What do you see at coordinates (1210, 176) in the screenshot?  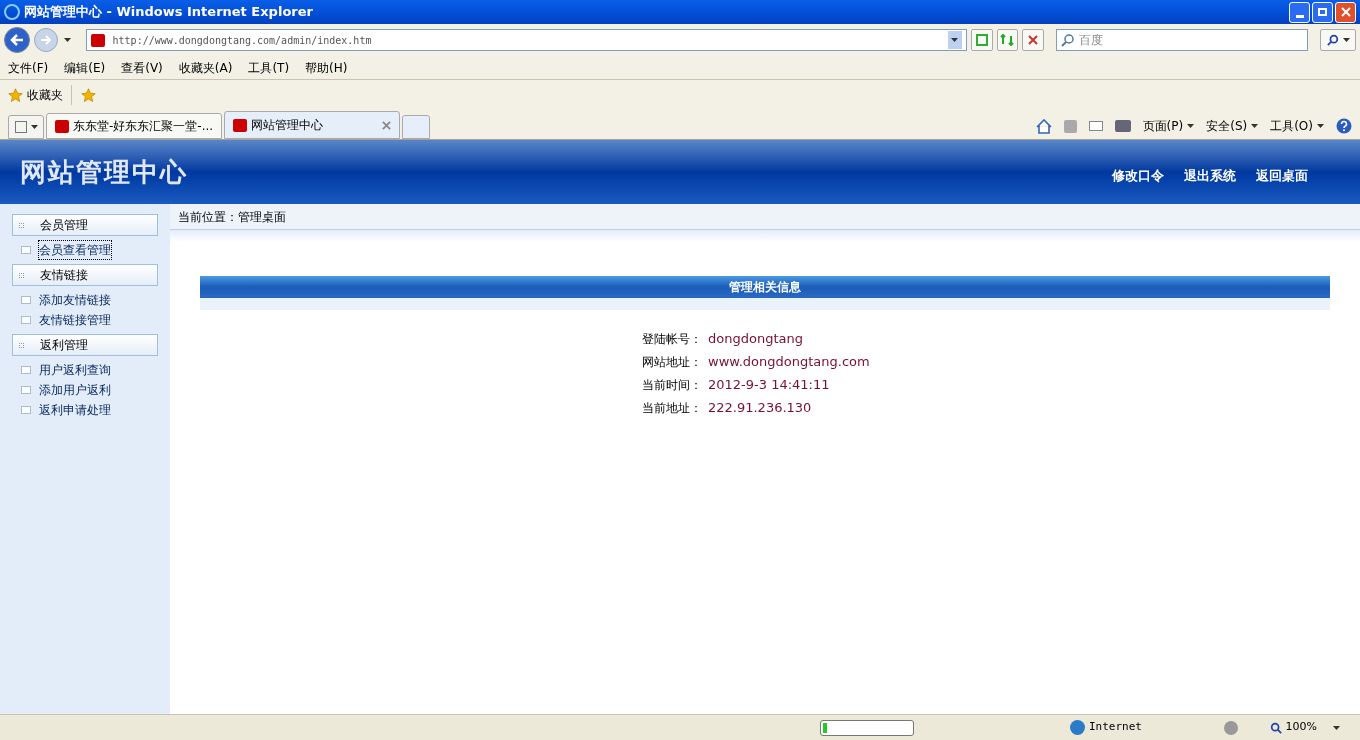 I see `header-link: 退出系统` at bounding box center [1210, 176].